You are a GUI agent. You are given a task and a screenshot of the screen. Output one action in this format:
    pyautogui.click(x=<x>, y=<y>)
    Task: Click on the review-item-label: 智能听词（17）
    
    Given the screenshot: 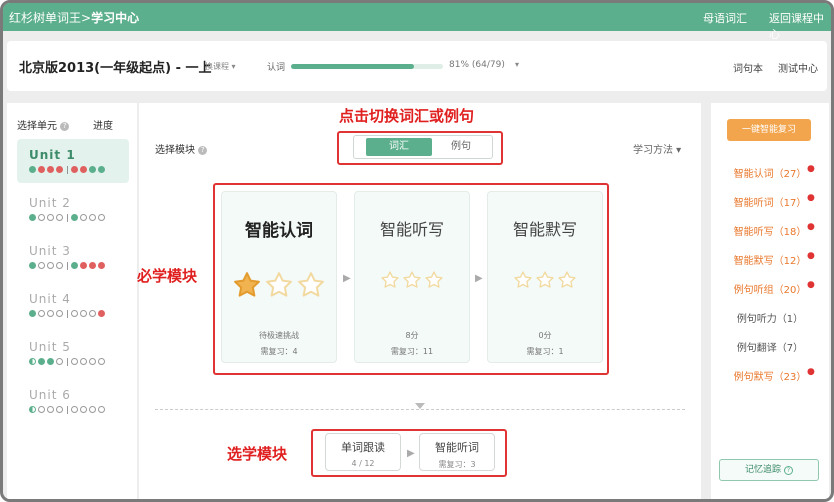 What is the action you would take?
    pyautogui.click(x=770, y=203)
    